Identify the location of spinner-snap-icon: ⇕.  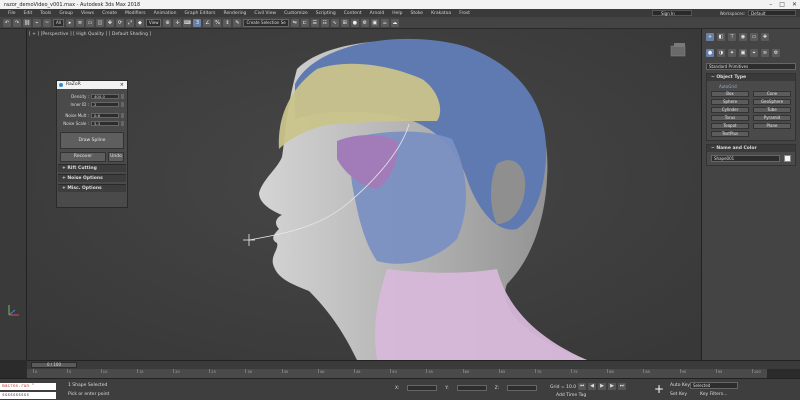
(227, 22).